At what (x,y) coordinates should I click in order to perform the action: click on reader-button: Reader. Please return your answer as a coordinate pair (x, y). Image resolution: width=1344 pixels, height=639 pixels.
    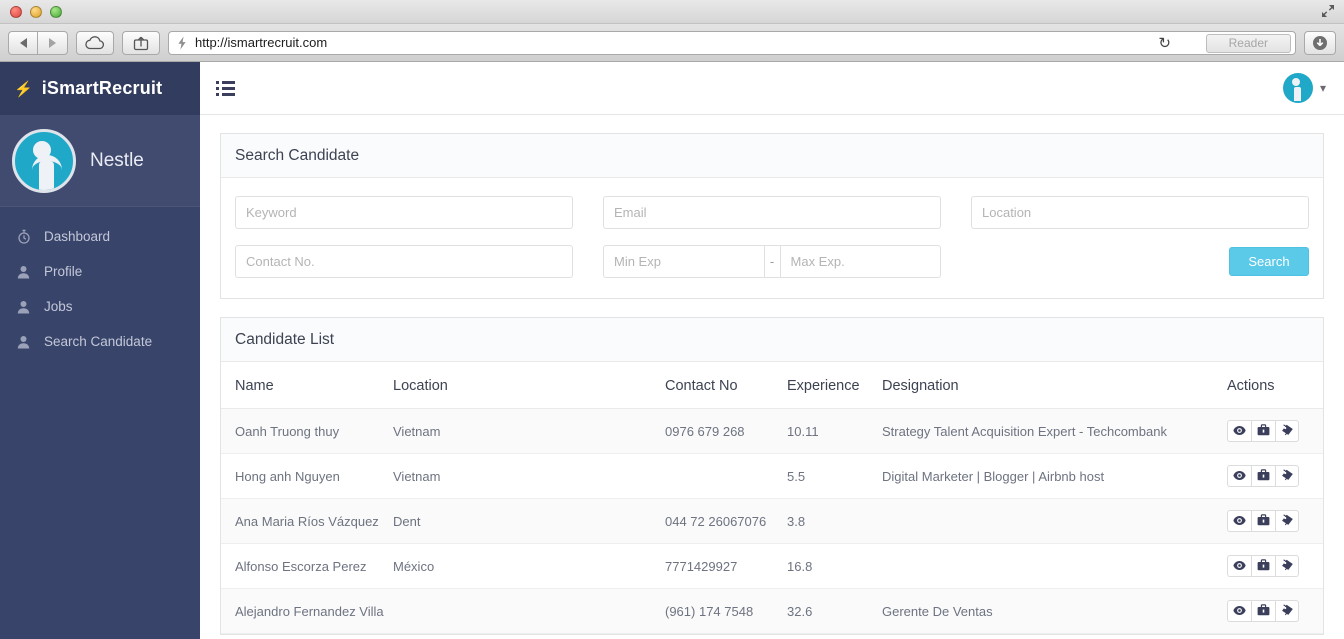
    Looking at the image, I should click on (1248, 43).